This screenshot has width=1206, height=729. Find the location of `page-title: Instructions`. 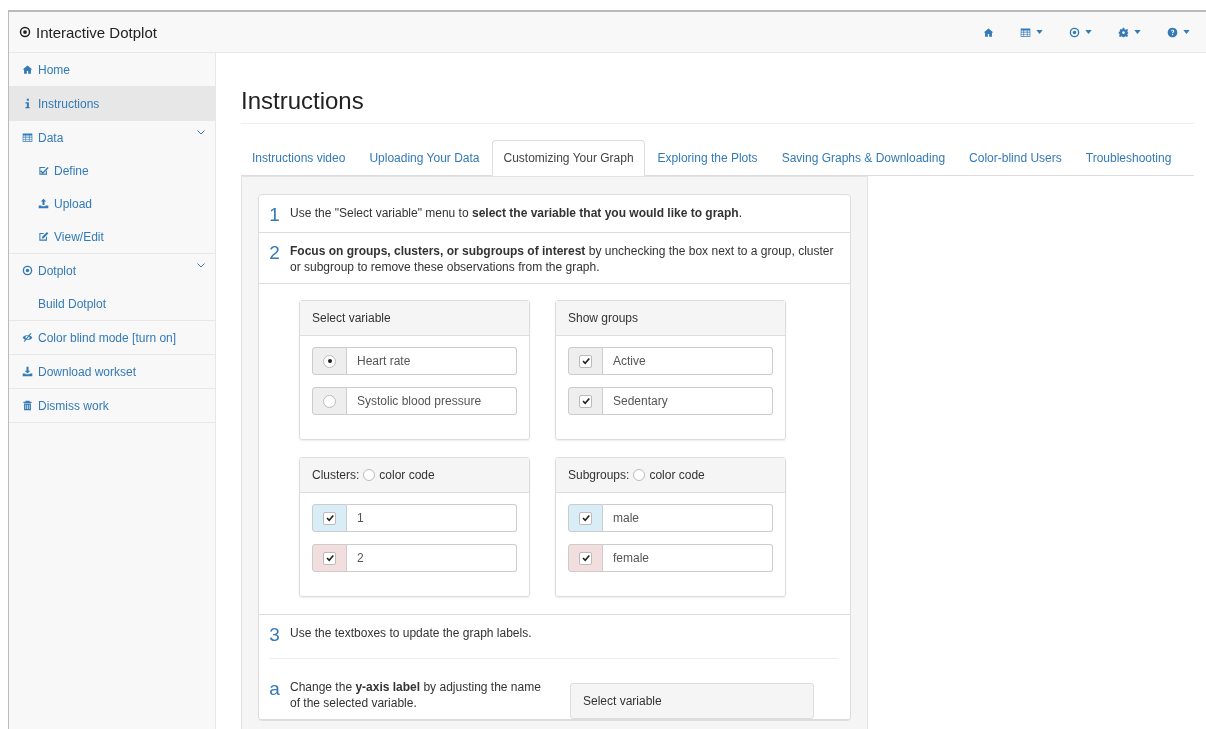

page-title: Instructions is located at coordinates (717, 105).